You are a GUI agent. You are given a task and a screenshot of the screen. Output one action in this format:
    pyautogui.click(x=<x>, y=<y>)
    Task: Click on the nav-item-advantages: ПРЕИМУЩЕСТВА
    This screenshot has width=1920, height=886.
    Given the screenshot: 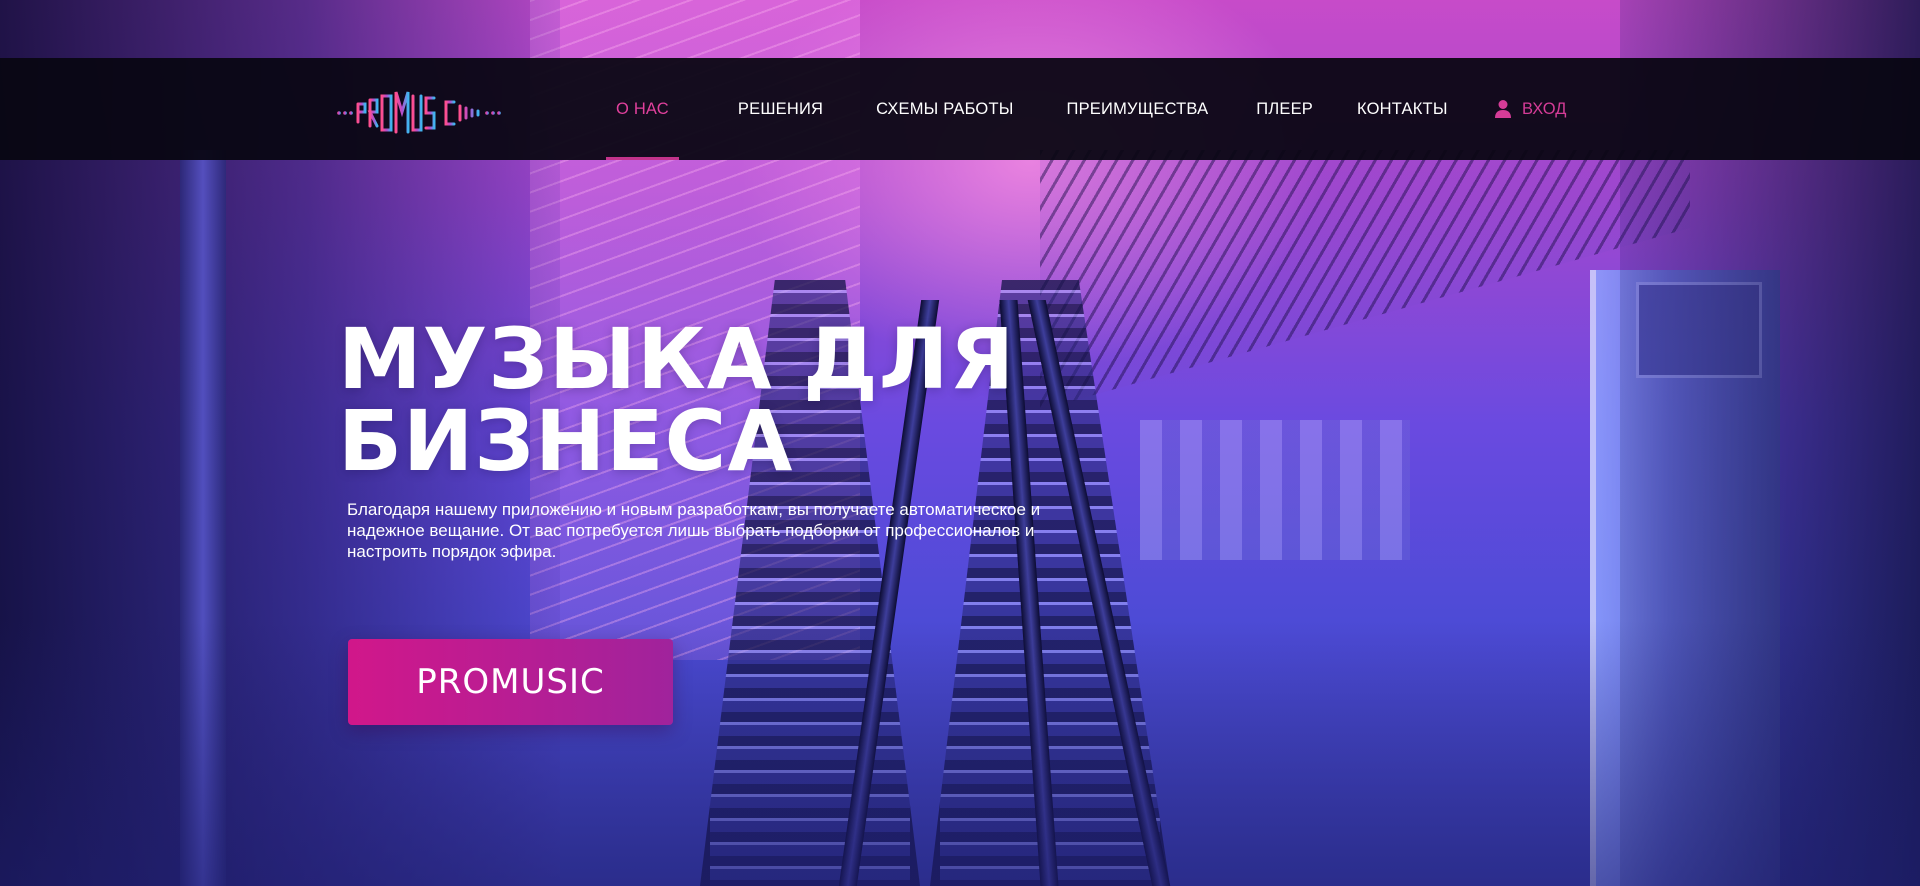 What is the action you would take?
    pyautogui.click(x=1138, y=109)
    